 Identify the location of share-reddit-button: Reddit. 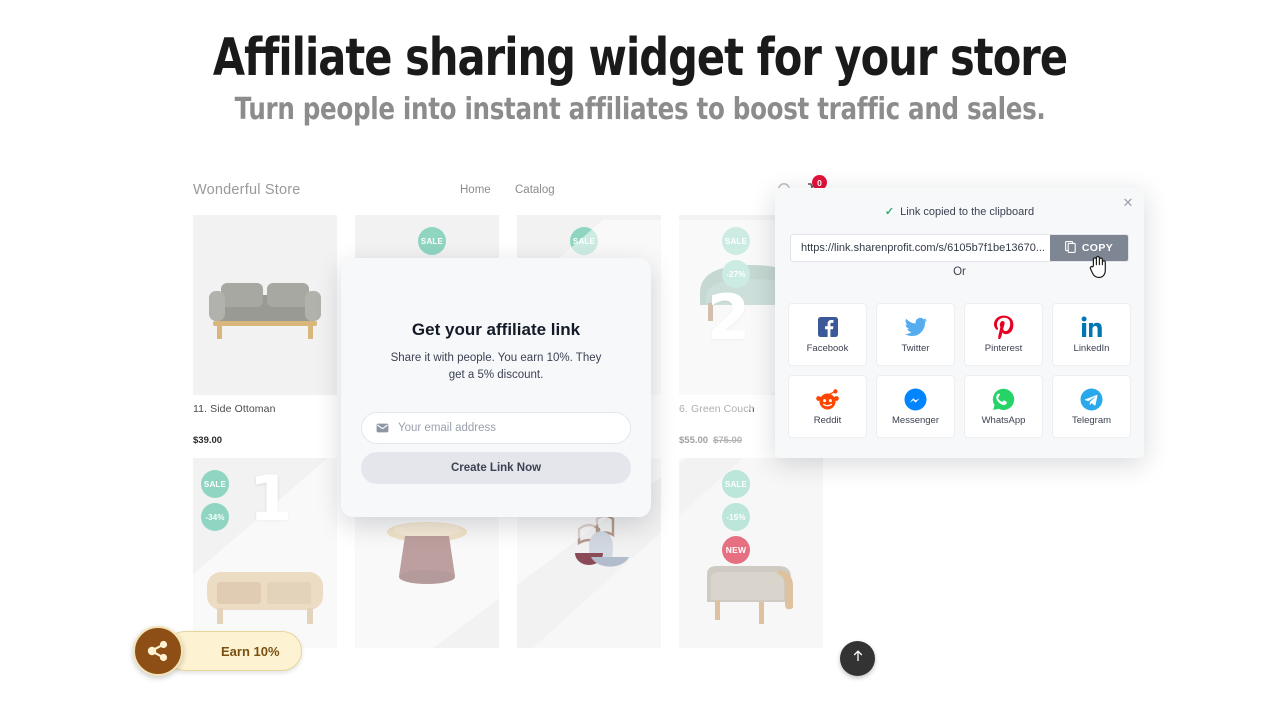
(827, 406).